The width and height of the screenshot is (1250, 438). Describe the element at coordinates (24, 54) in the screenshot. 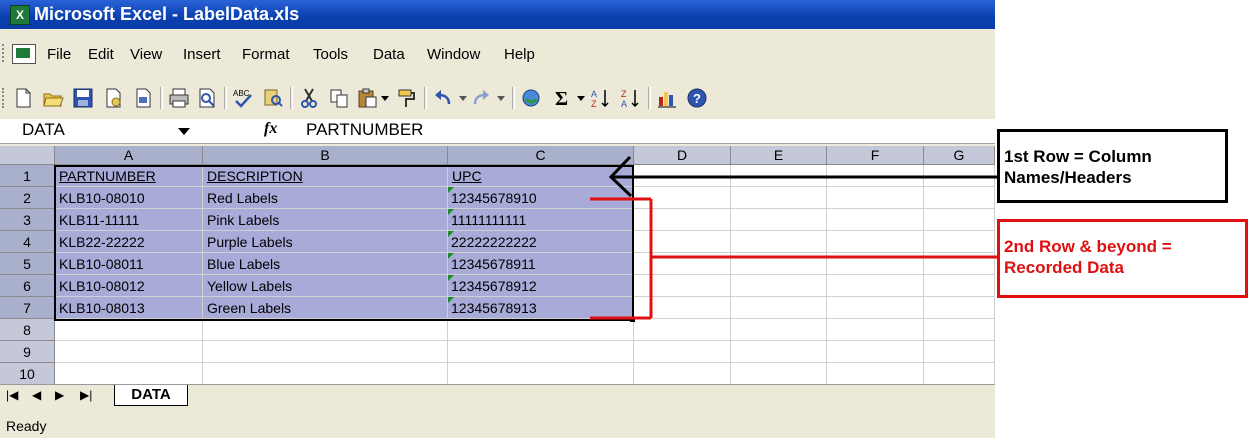

I see `workbook-icon` at that location.